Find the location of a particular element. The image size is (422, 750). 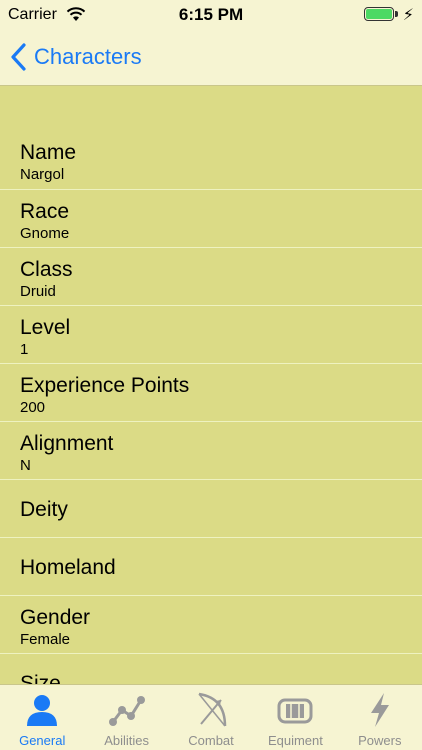

tab-combat: Combat is located at coordinates (211, 717).